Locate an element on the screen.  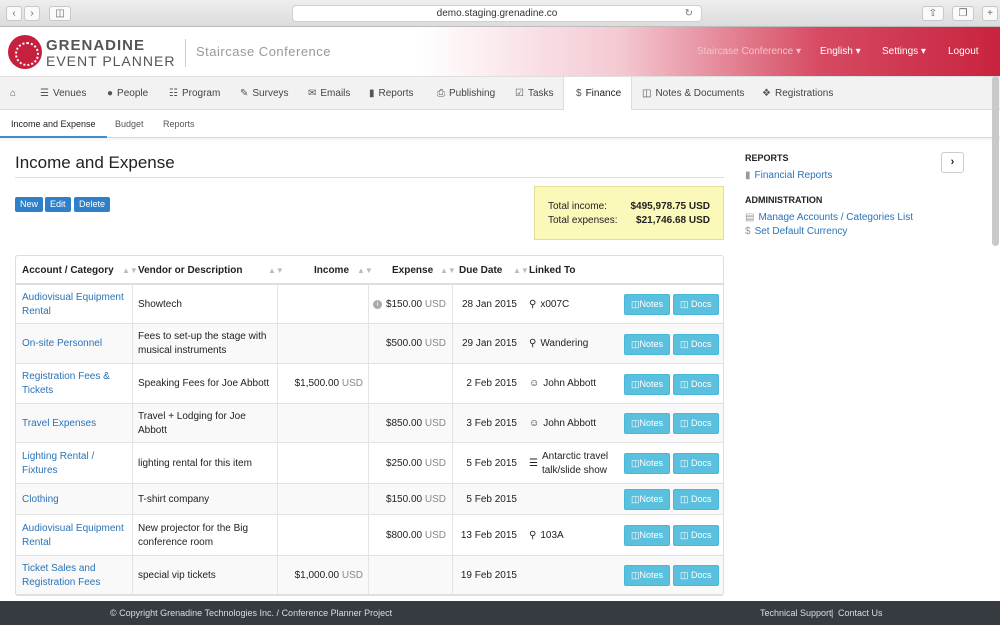
nav-registrations: ❖ Registrations is located at coordinates (797, 93).